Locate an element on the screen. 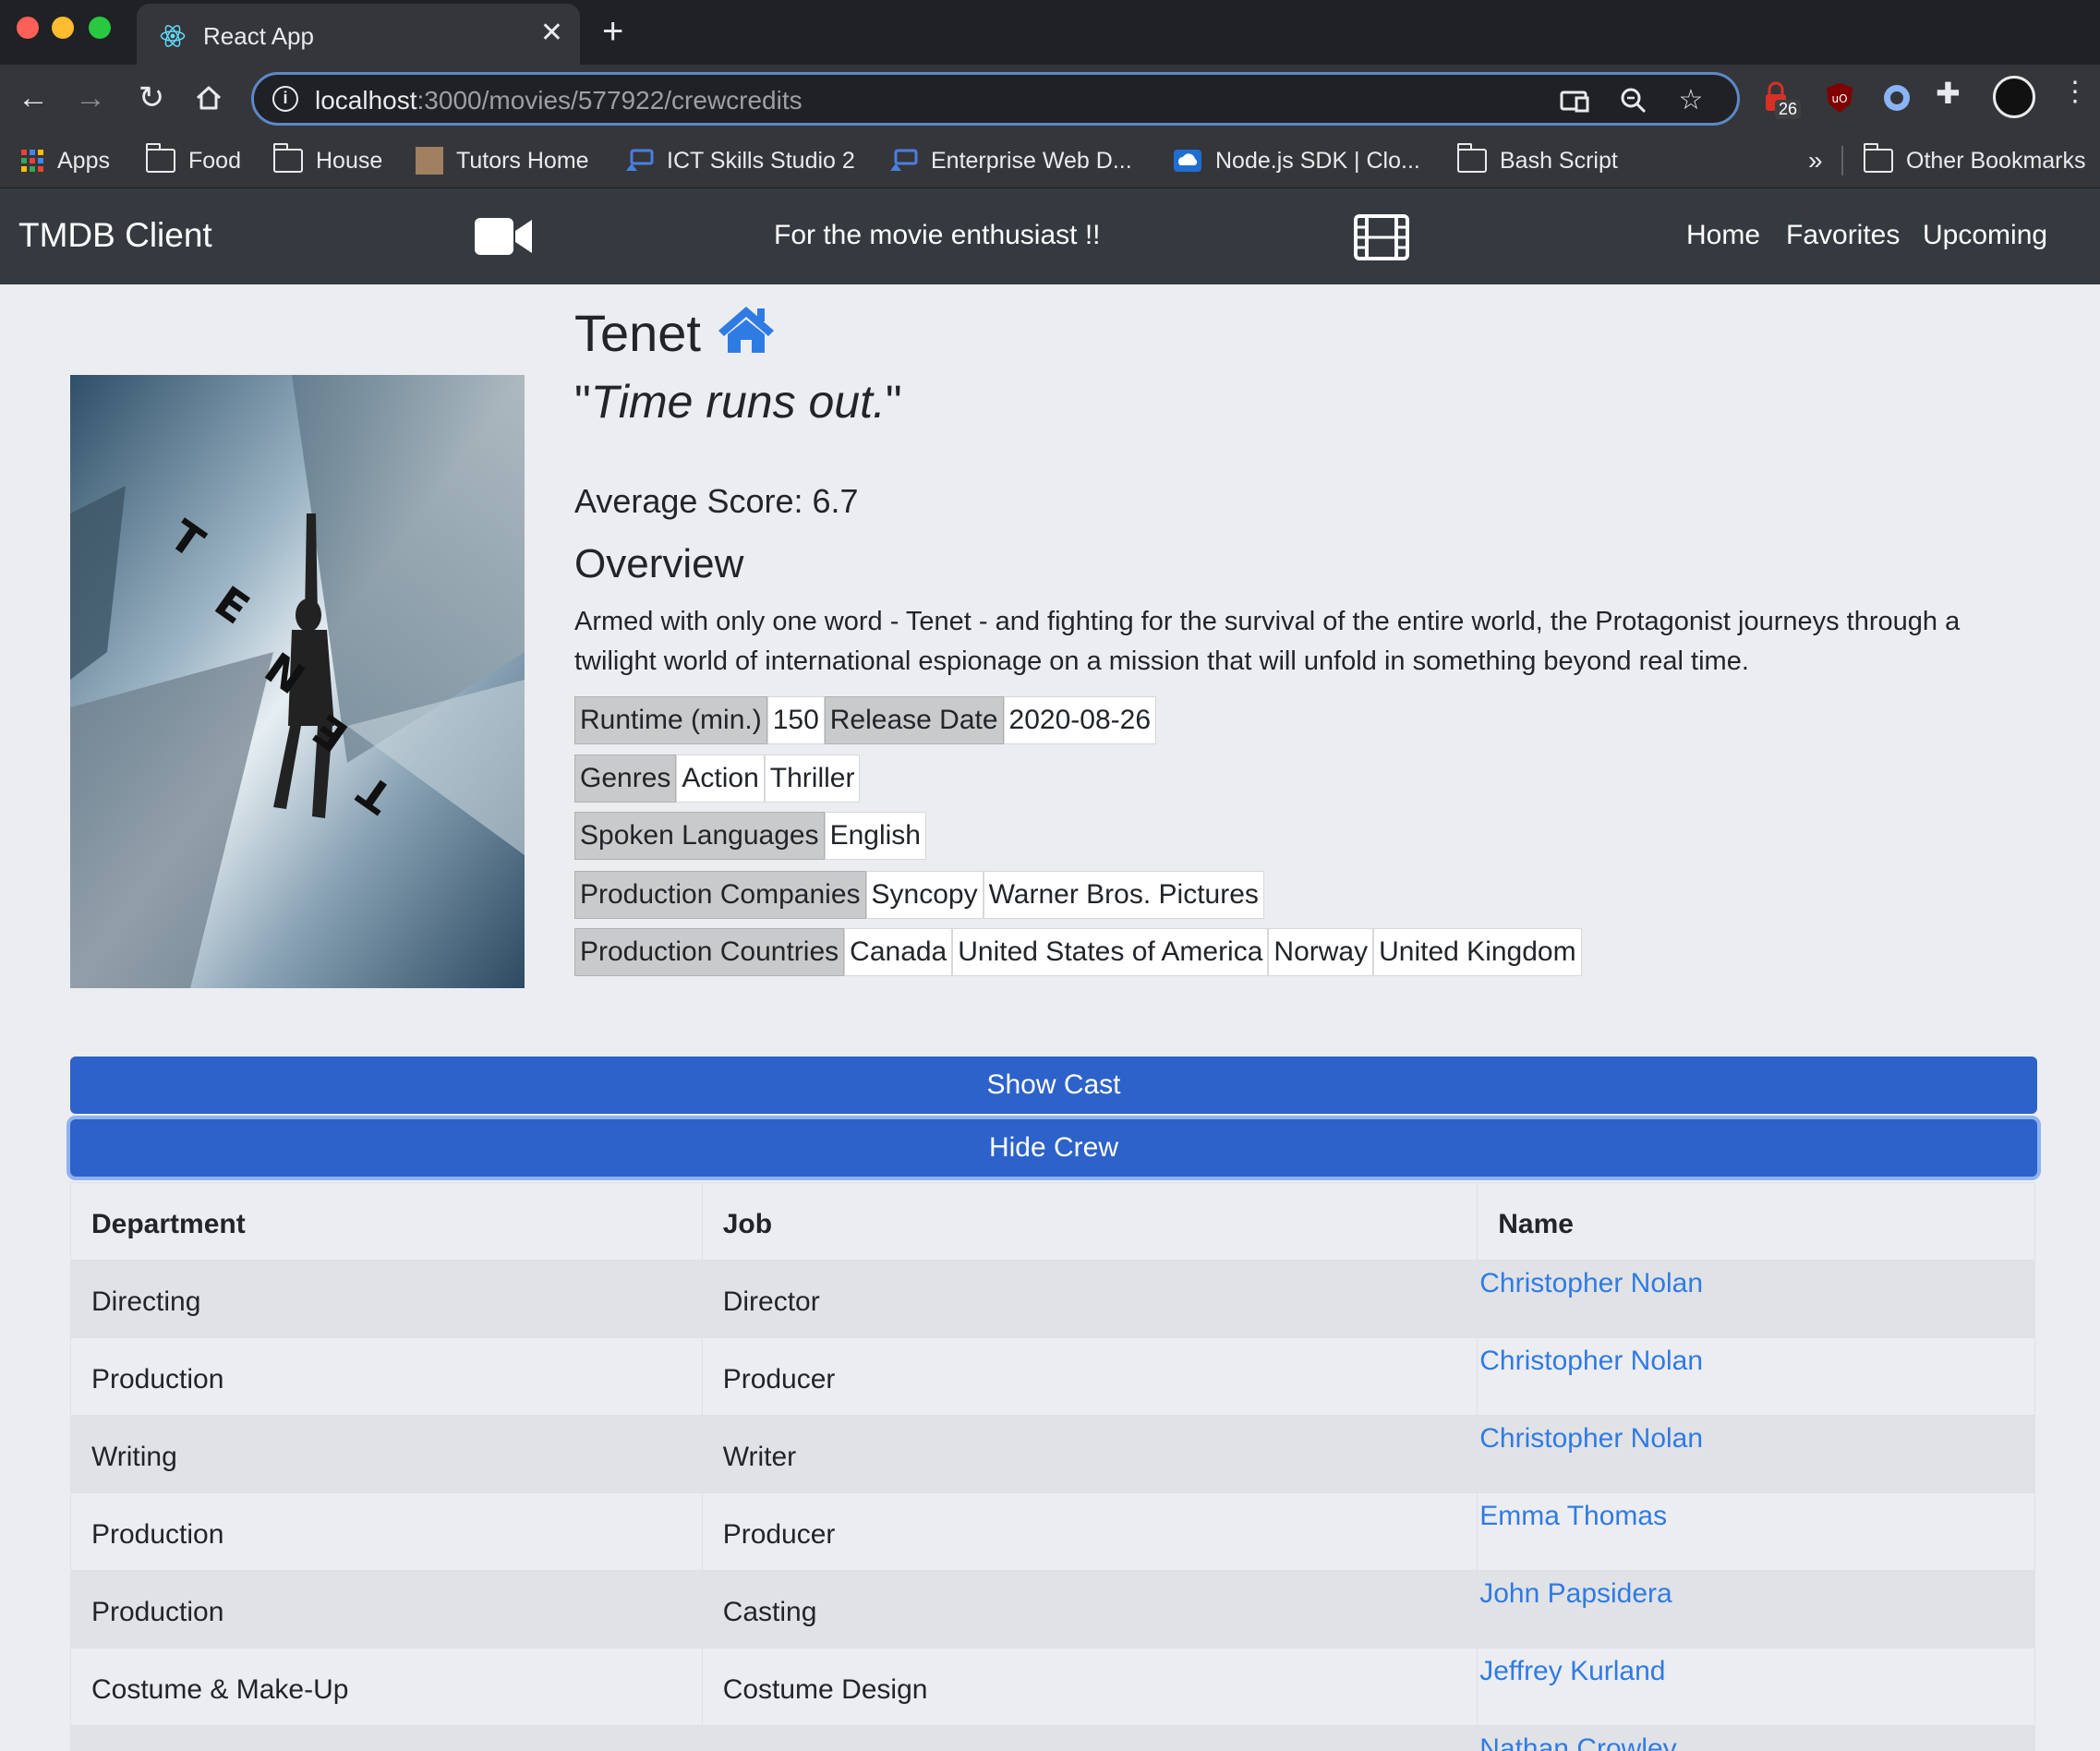  name-cell: Nathan Crowley is located at coordinates (1756, 1738).